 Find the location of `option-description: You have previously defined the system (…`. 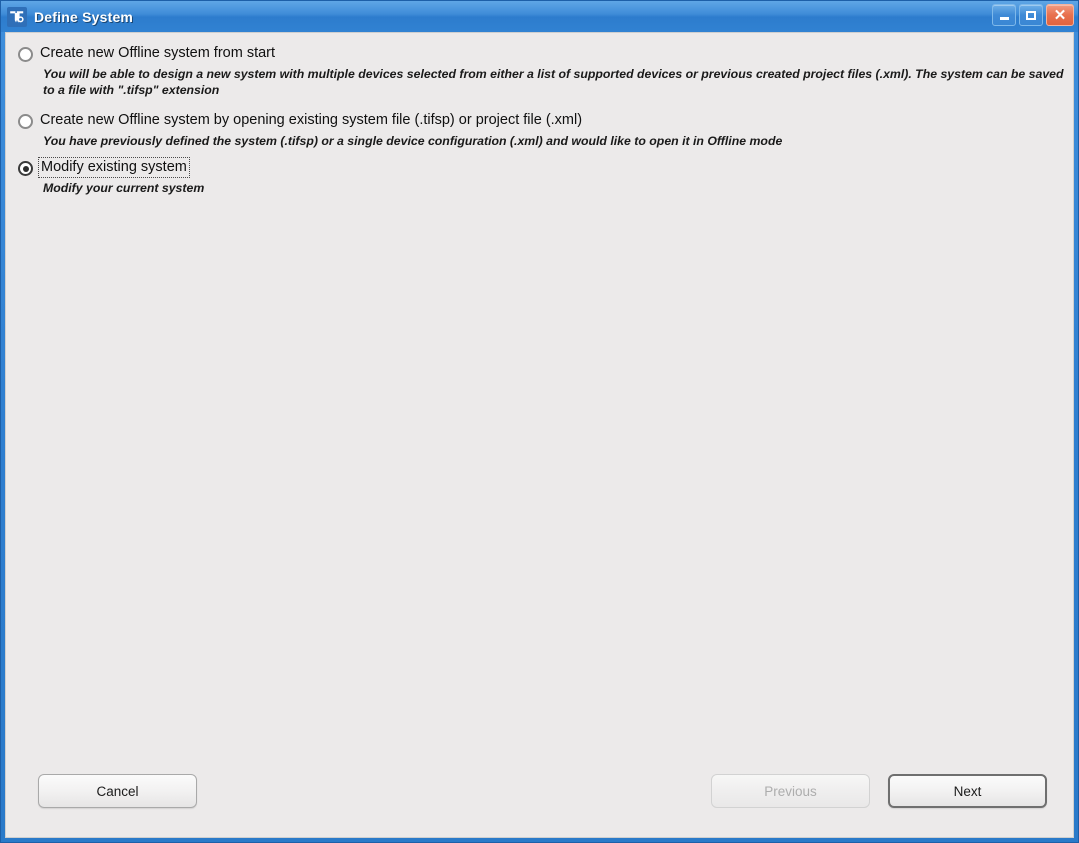

option-description: You have previously defined the system (… is located at coordinates (413, 141).